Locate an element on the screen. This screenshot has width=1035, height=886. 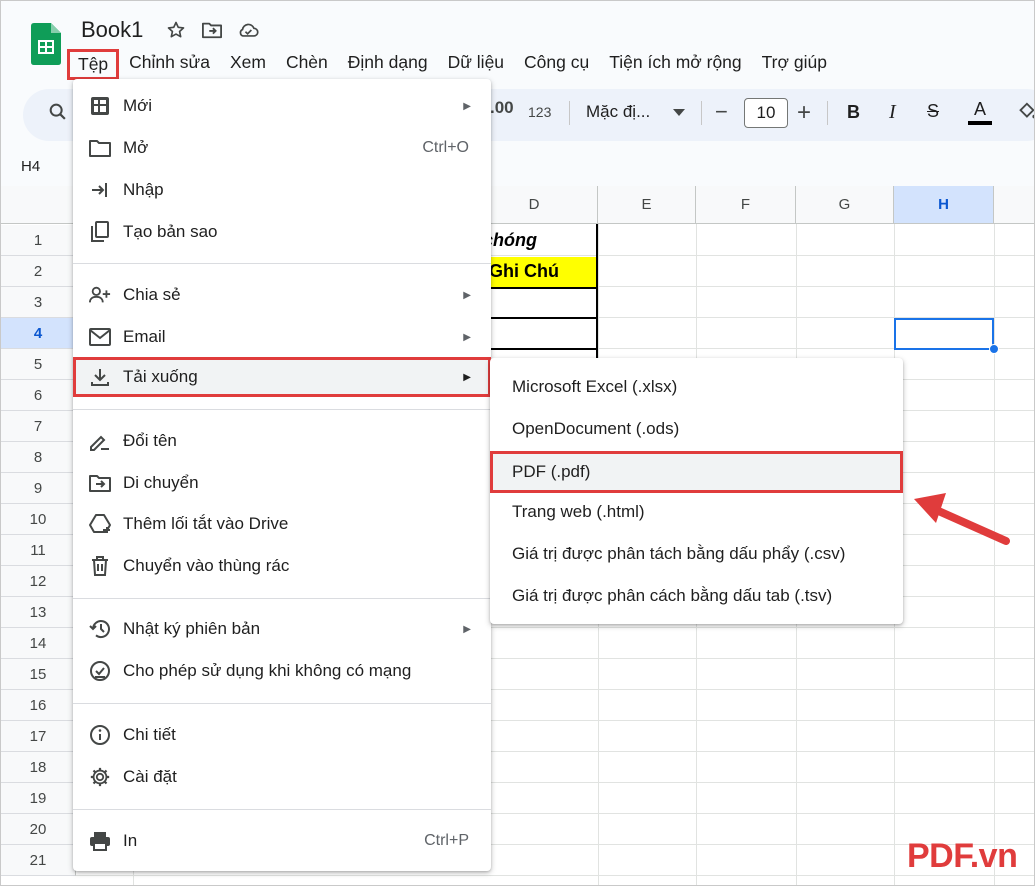
menu-item-email: Email ▶ is located at coordinates (282, 337).